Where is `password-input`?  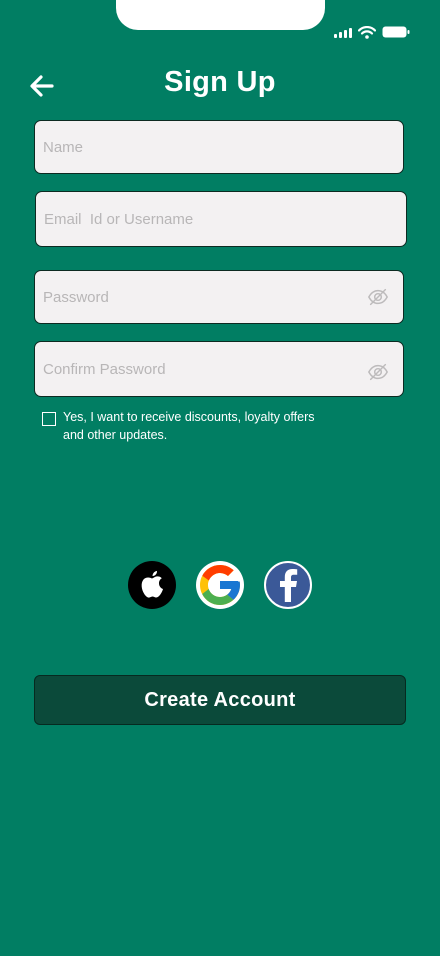
password-input is located at coordinates (205, 297).